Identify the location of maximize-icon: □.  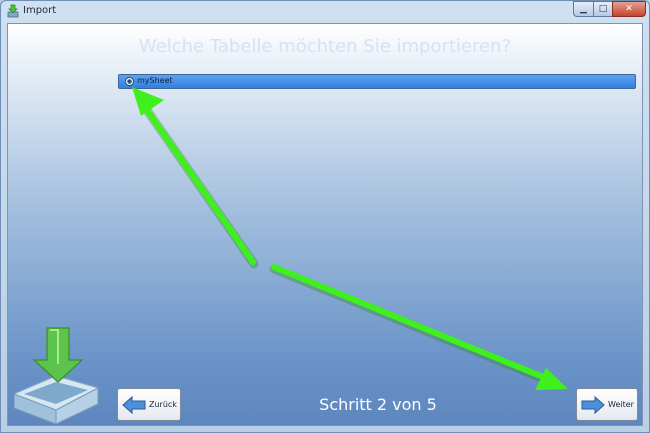
(603, 9).